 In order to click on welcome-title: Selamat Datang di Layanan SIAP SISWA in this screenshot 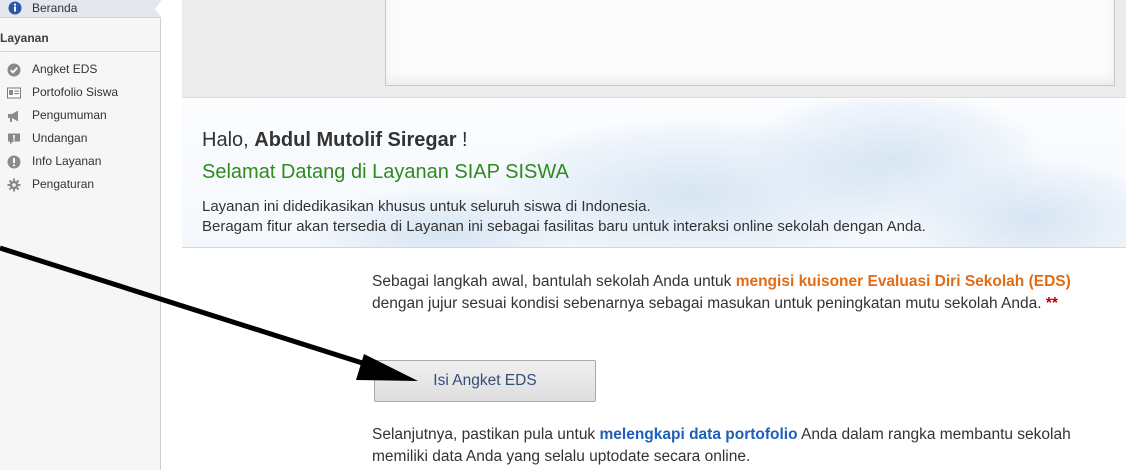, I will do `click(385, 172)`.